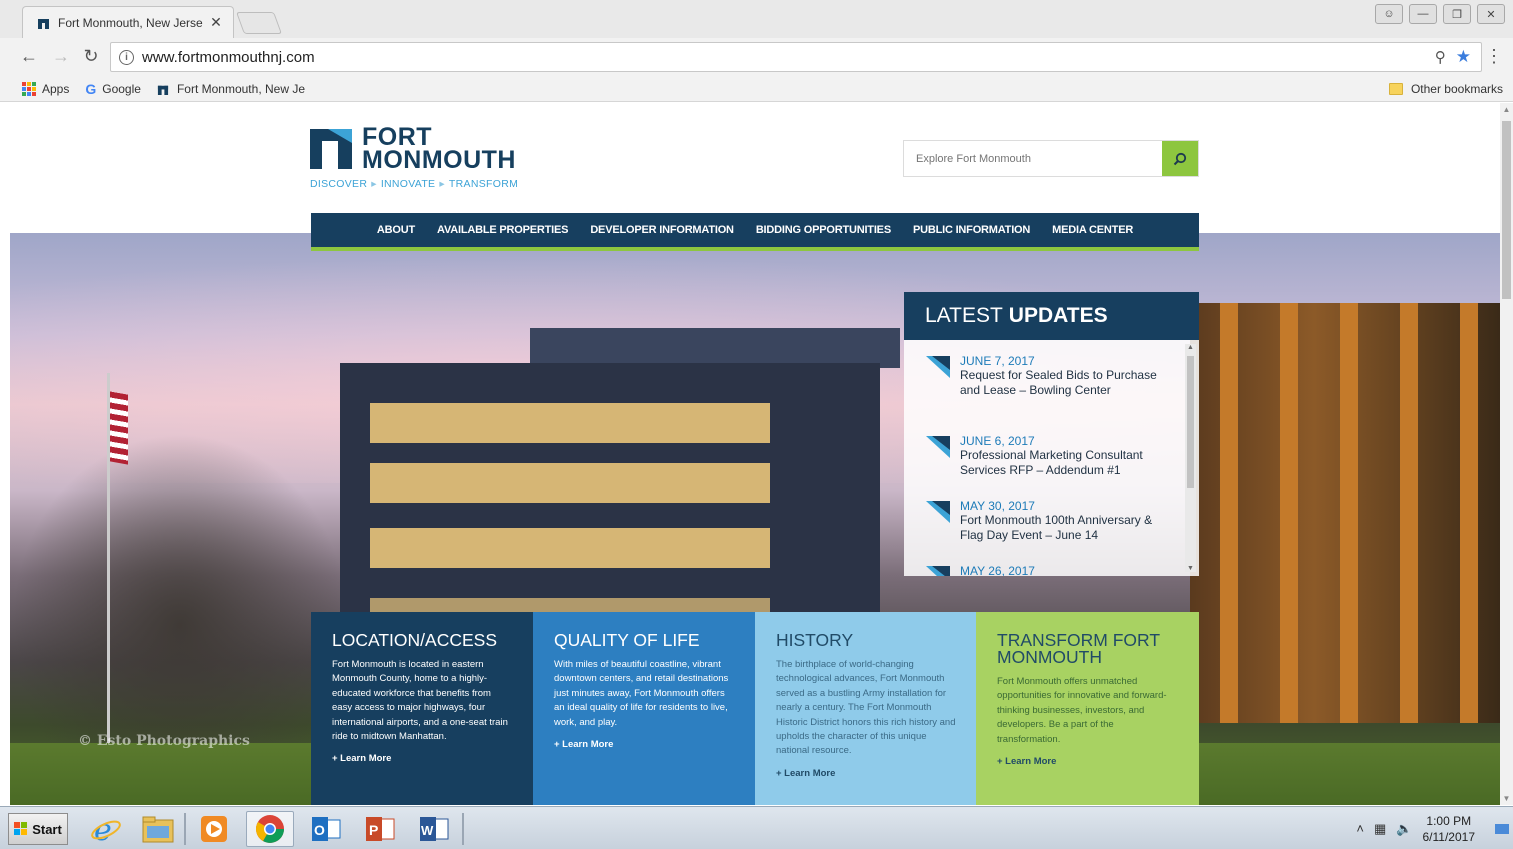 Image resolution: width=1513 pixels, height=849 pixels. Describe the element at coordinates (106, 829) in the screenshot. I see `internet-explorer-icon: e` at that location.